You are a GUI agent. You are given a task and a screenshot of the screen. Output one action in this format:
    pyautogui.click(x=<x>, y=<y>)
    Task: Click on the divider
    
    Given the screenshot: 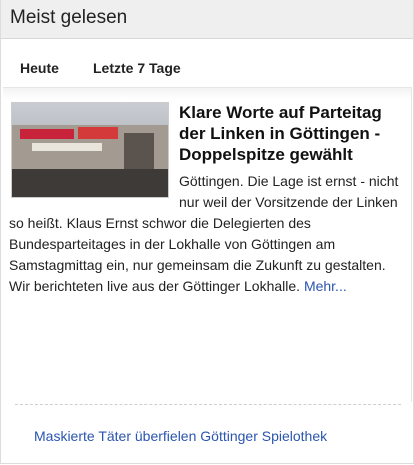 What is the action you would take?
    pyautogui.click(x=208, y=404)
    